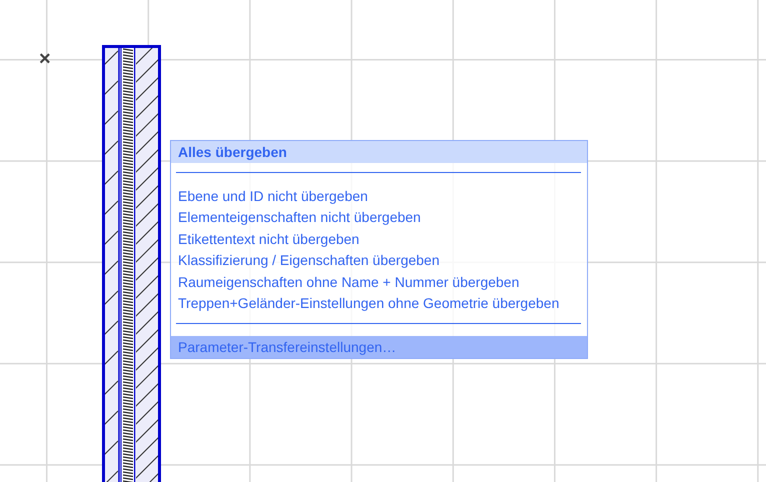 This screenshot has height=482, width=766. What do you see at coordinates (379, 281) in the screenshot?
I see `menu-item: Raumeigenschaften ohne Name + Nummer übergeben` at bounding box center [379, 281].